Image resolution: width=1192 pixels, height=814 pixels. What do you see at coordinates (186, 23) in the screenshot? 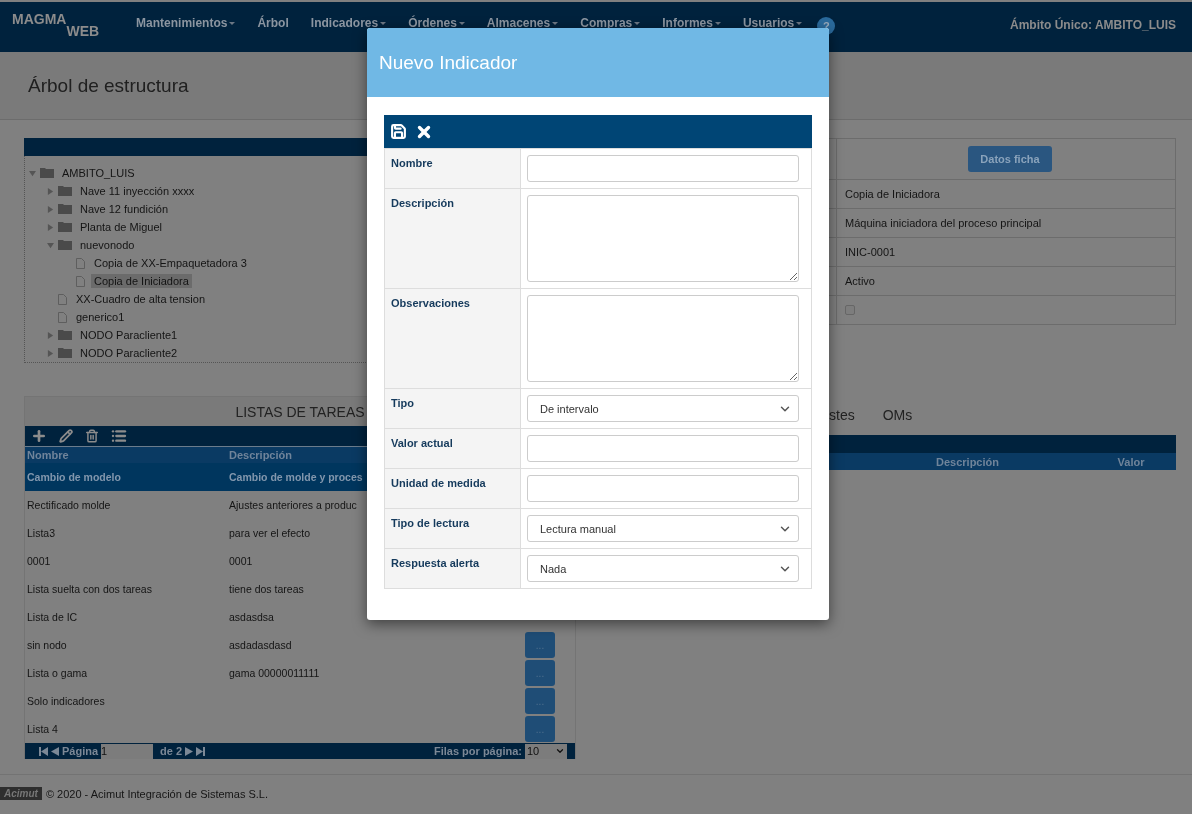
I see `menu-item: Mantenimientos` at bounding box center [186, 23].